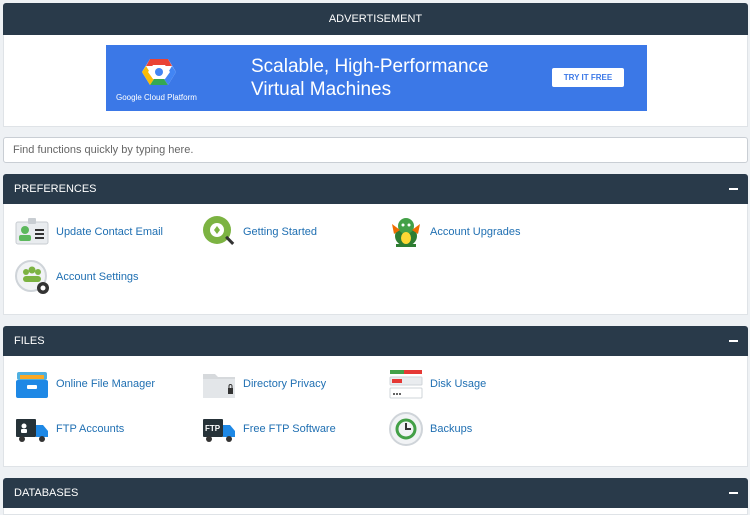 The width and height of the screenshot is (750, 515). What do you see at coordinates (32, 385) in the screenshot?
I see `file-drawer-icon` at bounding box center [32, 385].